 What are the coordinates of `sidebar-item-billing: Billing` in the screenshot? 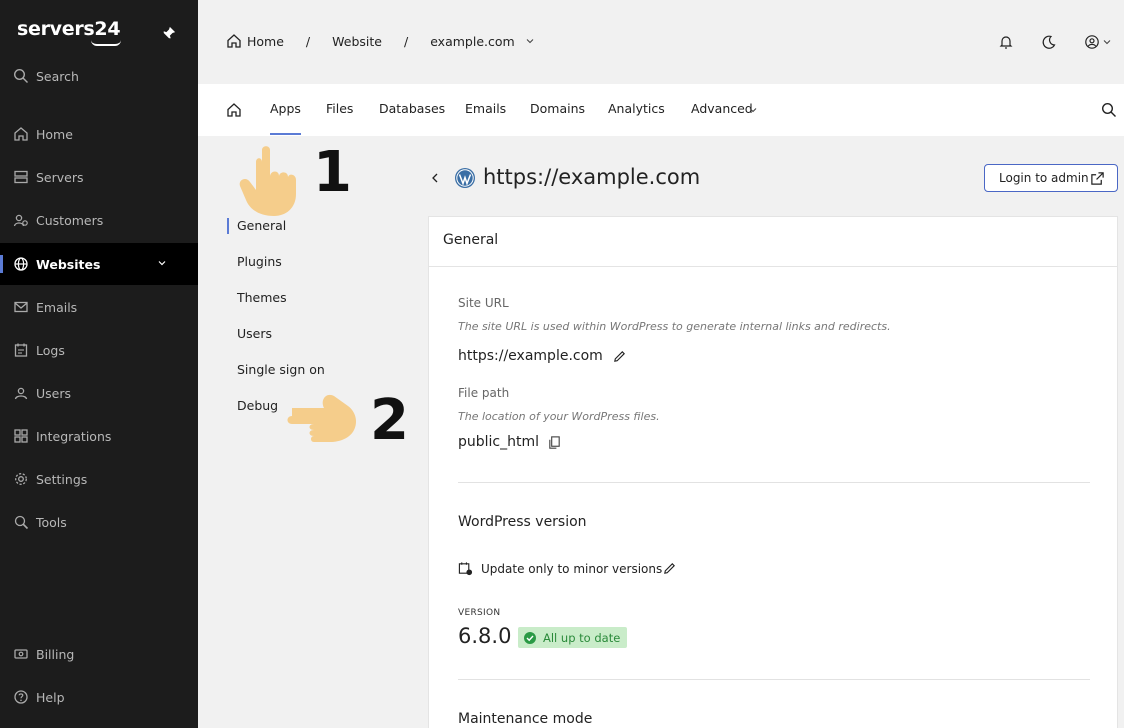 It's located at (99, 654).